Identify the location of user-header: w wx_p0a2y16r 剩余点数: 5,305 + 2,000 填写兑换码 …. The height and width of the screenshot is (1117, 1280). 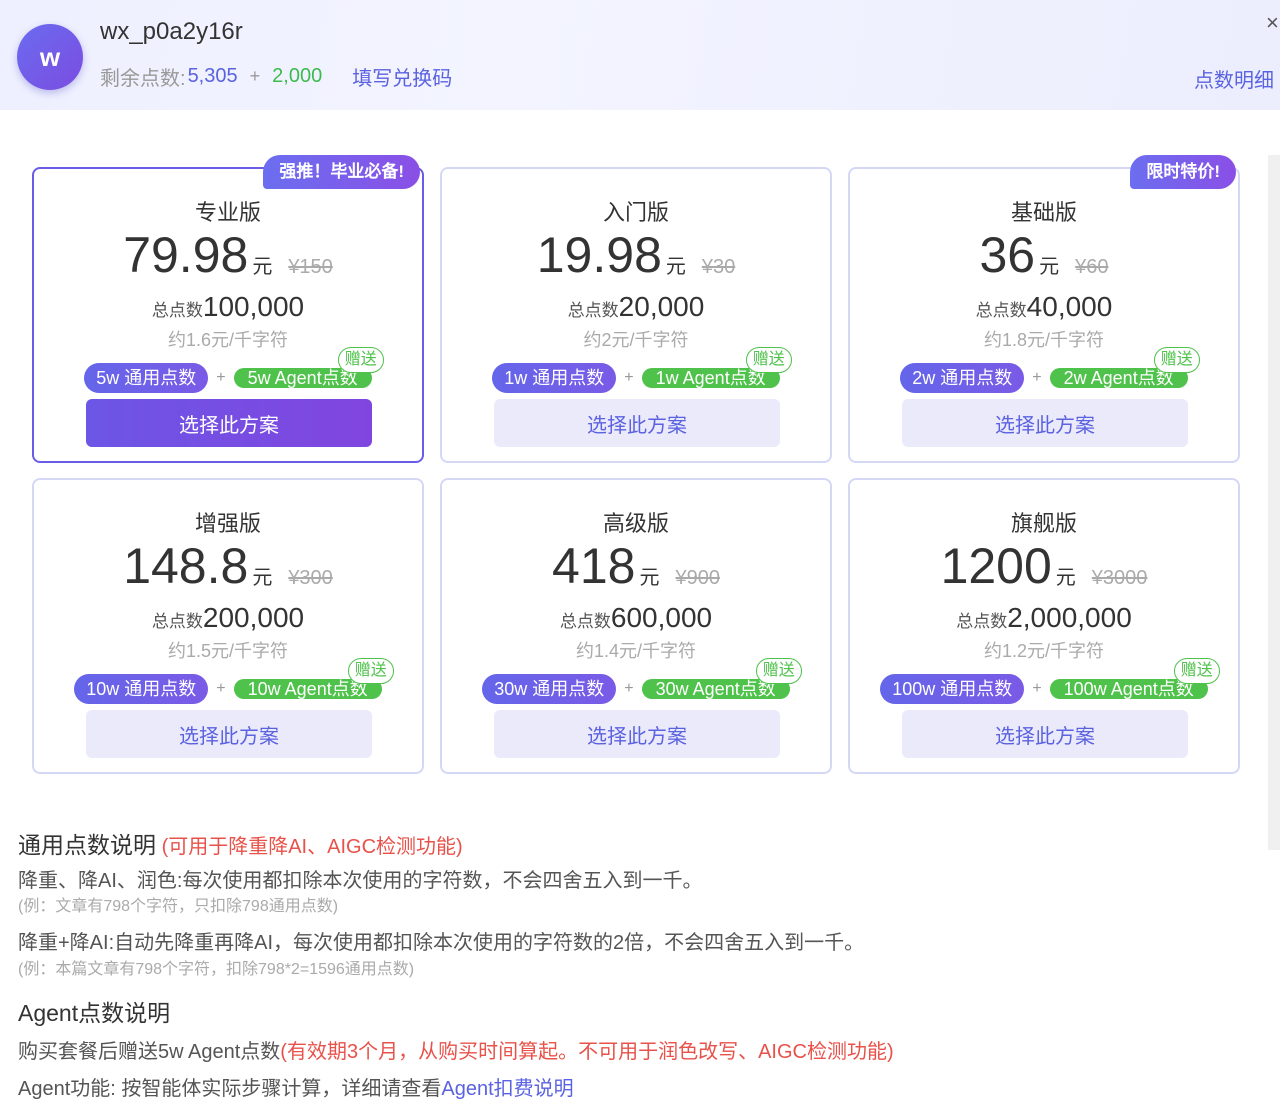
(640, 55).